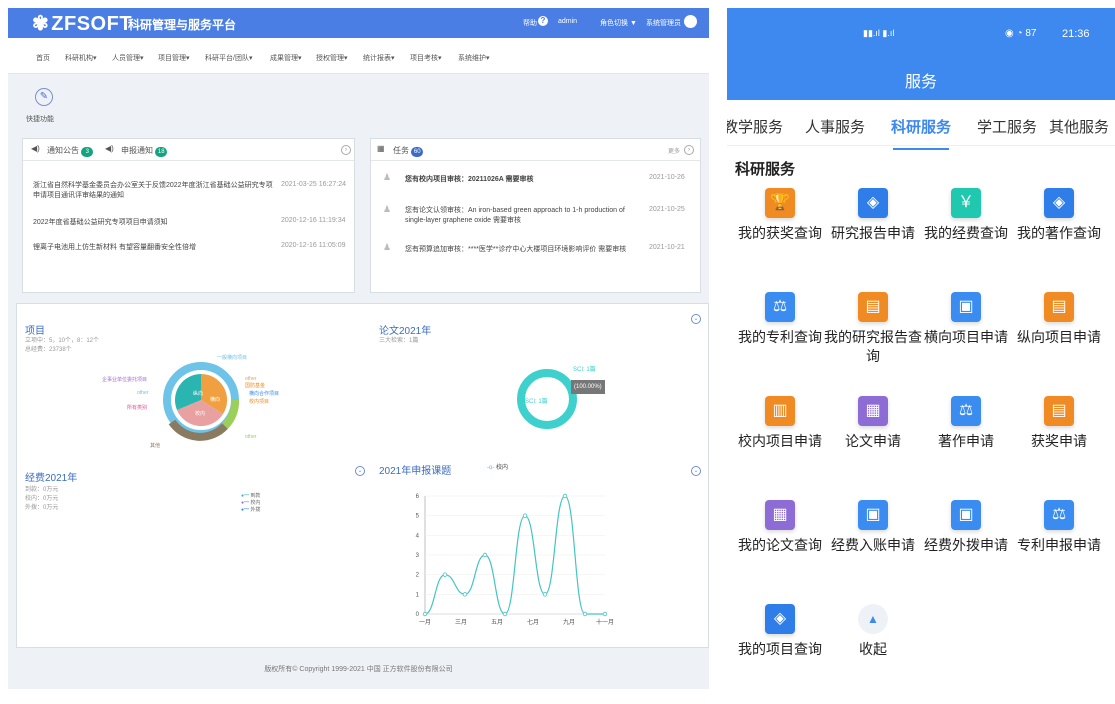  Describe the element at coordinates (618, 23) in the screenshot. I see `role-switch: 角色切换 ▼` at that location.